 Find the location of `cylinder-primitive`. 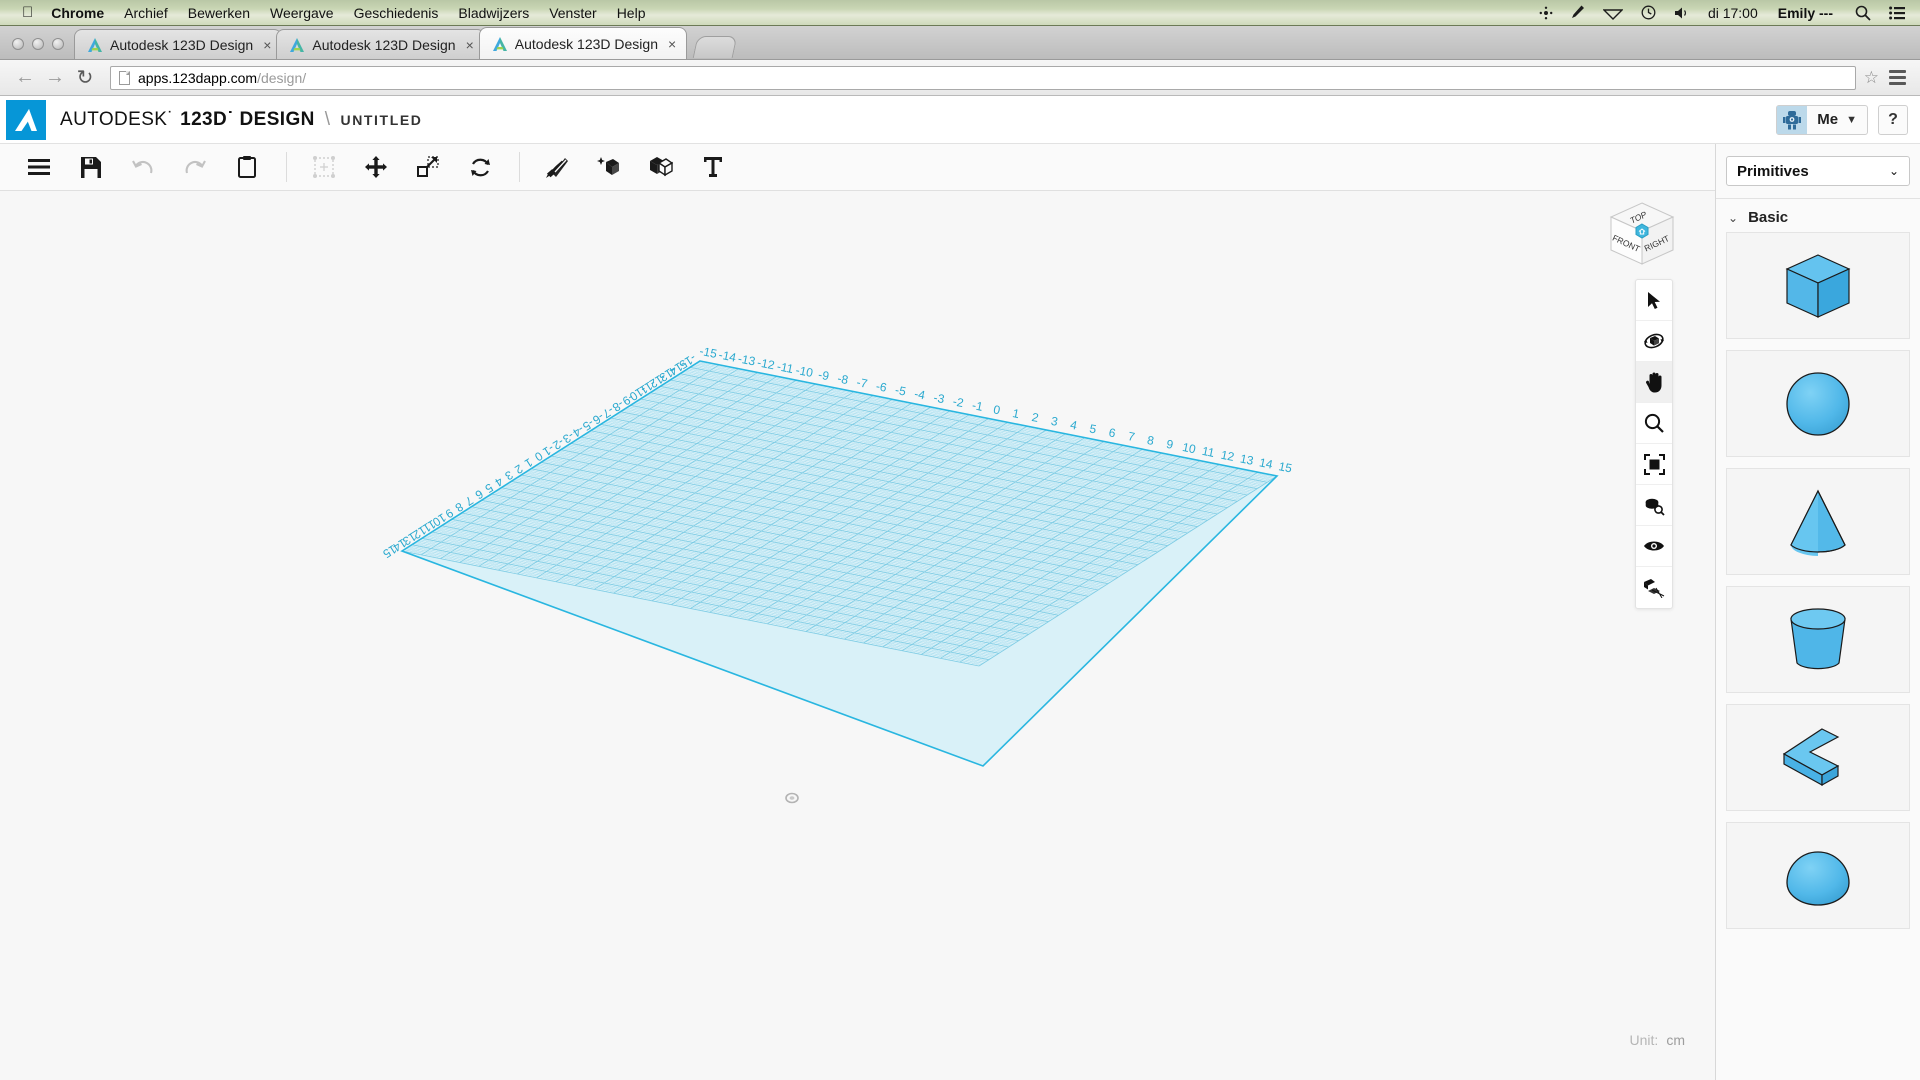

cylinder-primitive is located at coordinates (1818, 639).